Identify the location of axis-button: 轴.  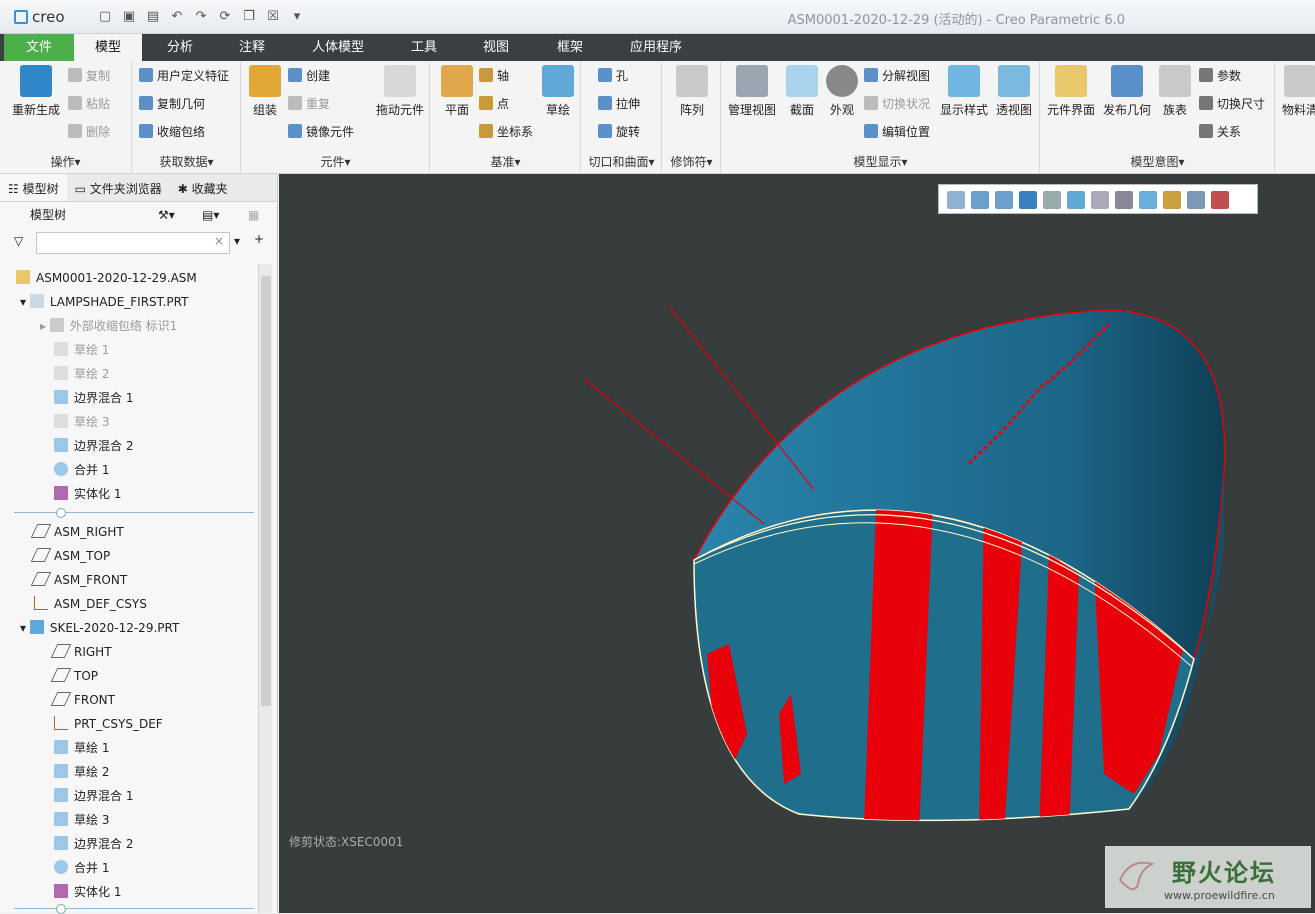
(494, 75).